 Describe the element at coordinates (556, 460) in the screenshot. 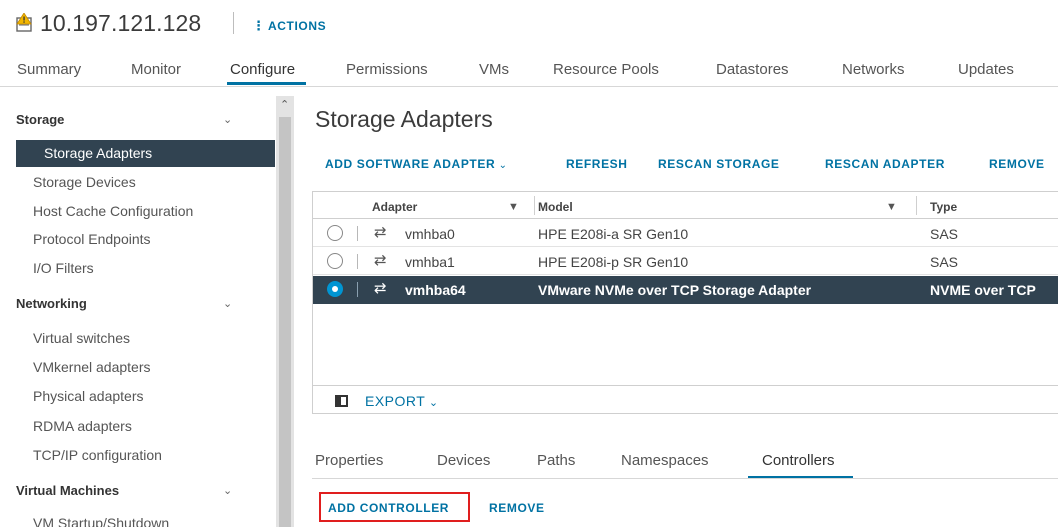

I see `tab-paths: Paths` at that location.